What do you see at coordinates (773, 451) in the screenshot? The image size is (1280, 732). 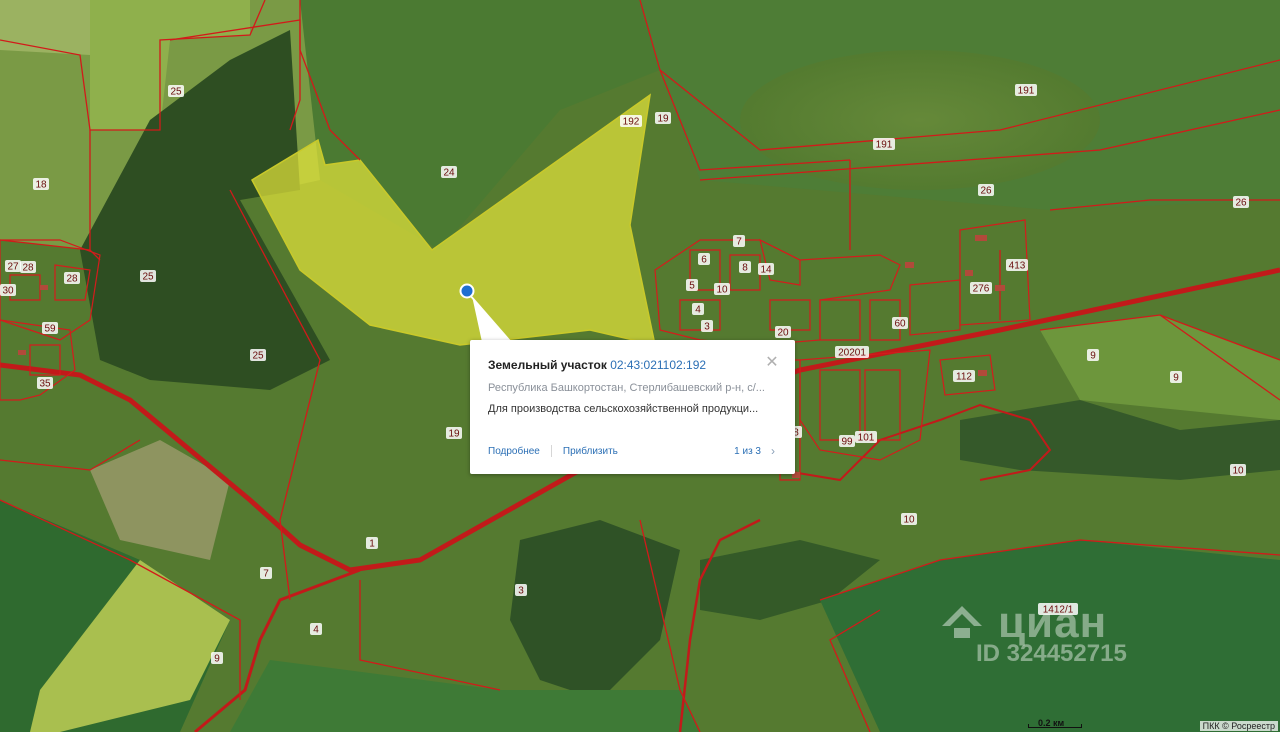 I see `next-chevron-icon: ›` at bounding box center [773, 451].